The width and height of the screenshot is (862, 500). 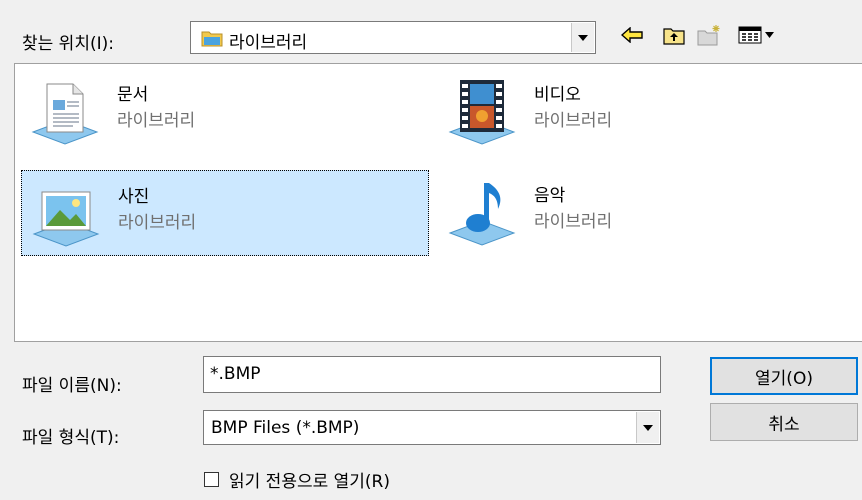 What do you see at coordinates (784, 376) in the screenshot?
I see `open-button: 열기(O)` at bounding box center [784, 376].